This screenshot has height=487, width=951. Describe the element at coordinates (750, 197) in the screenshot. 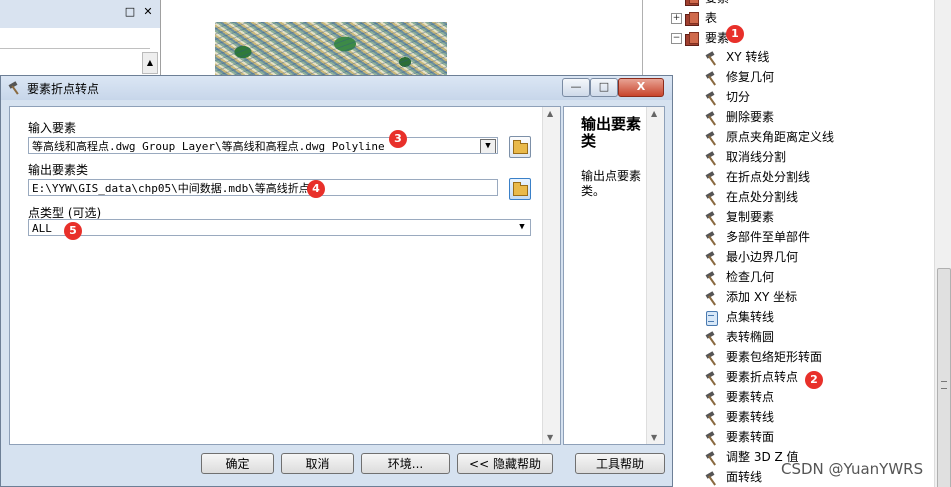

I see `tool-item: 在点处分割线` at that location.